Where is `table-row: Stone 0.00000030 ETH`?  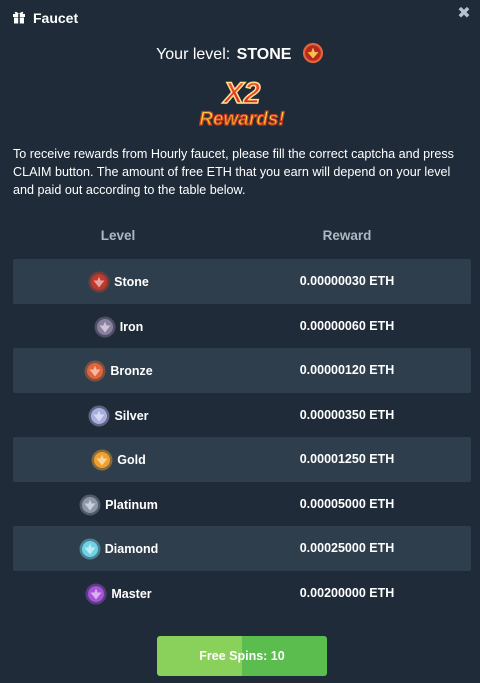
table-row: Stone 0.00000030 ETH is located at coordinates (242, 281).